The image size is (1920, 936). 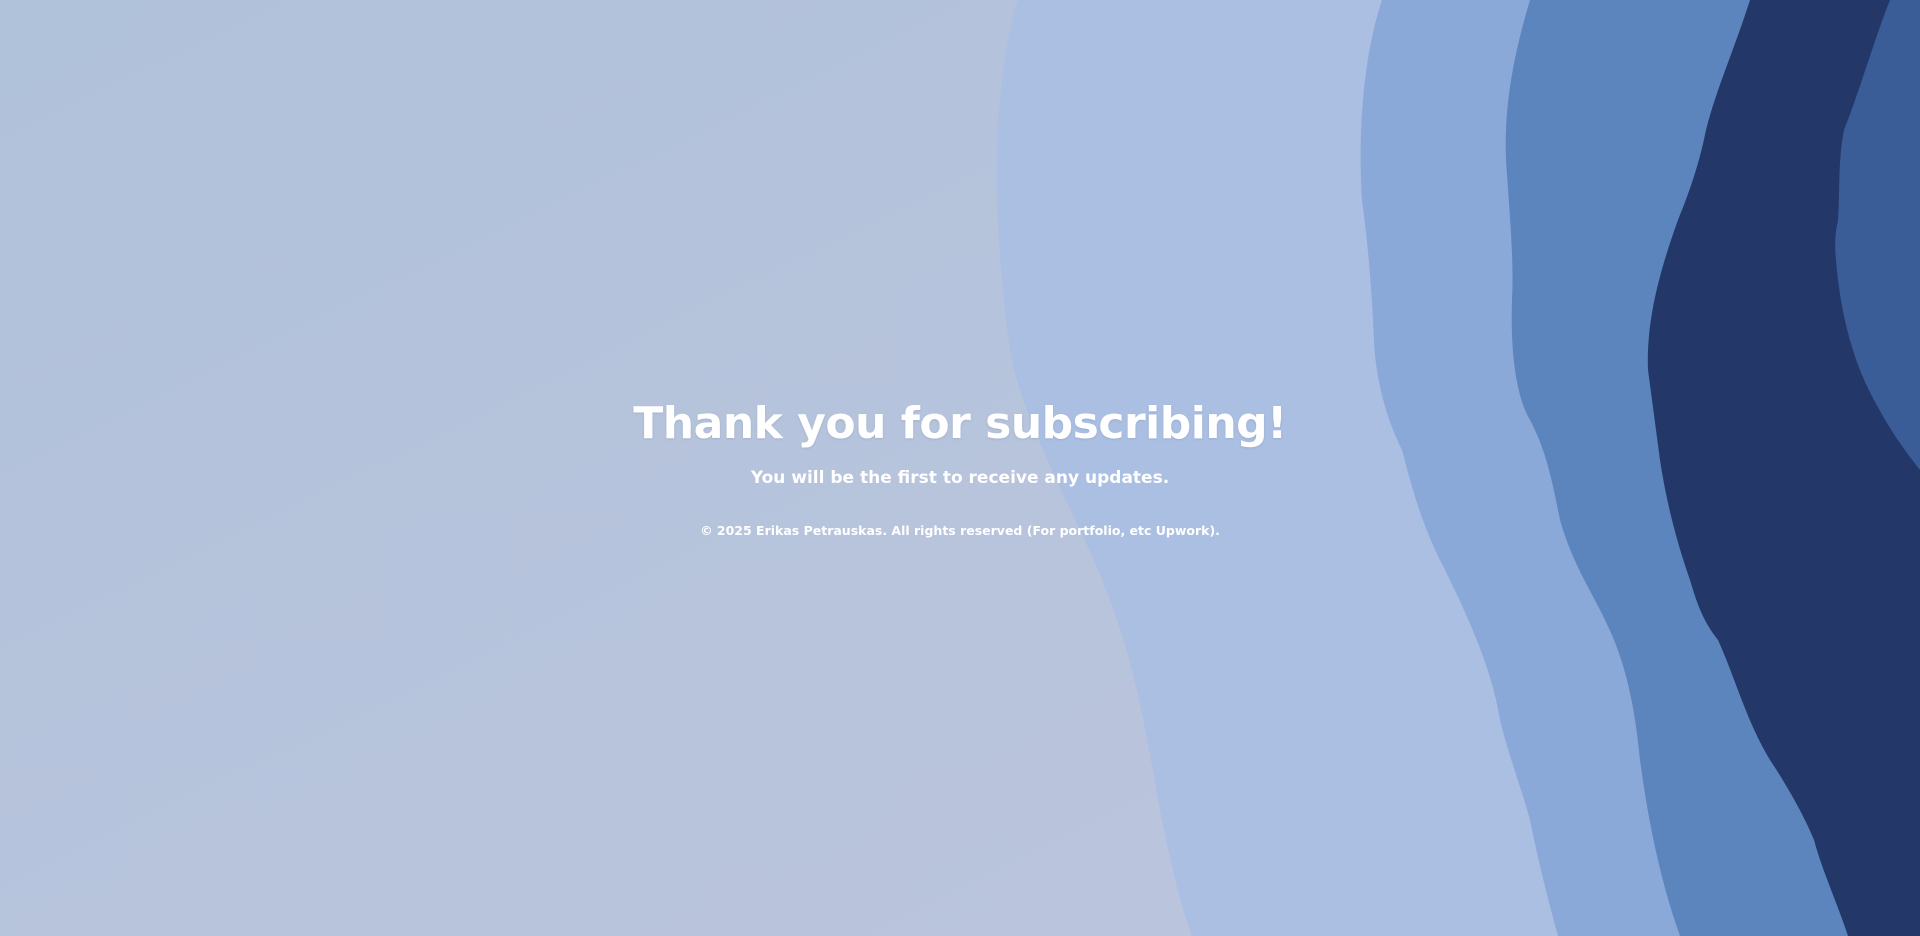 What do you see at coordinates (960, 423) in the screenshot?
I see `page-title: Thank you for subscribing!` at bounding box center [960, 423].